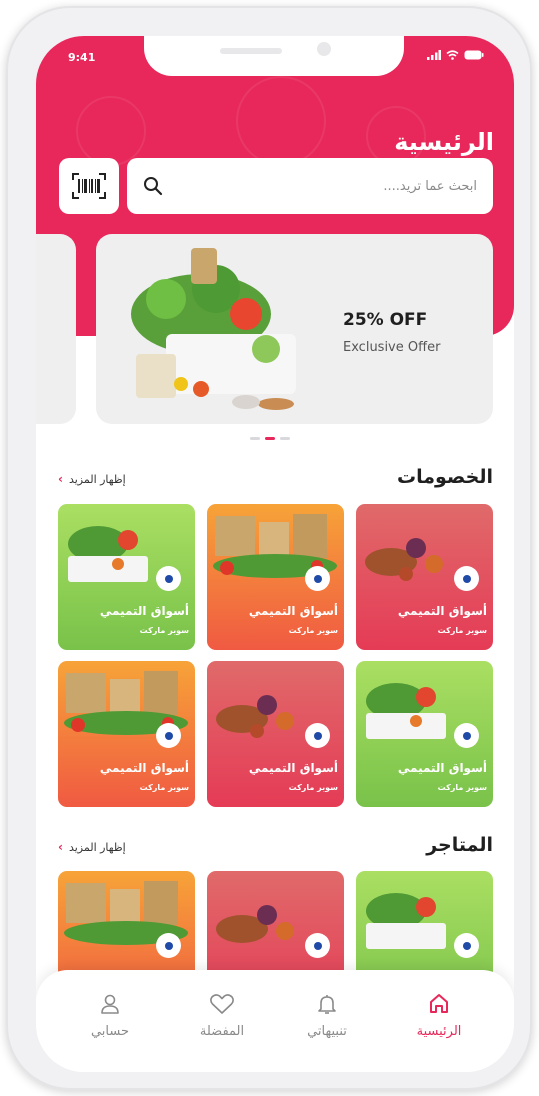  I want to click on device-notch, so click(274, 56).